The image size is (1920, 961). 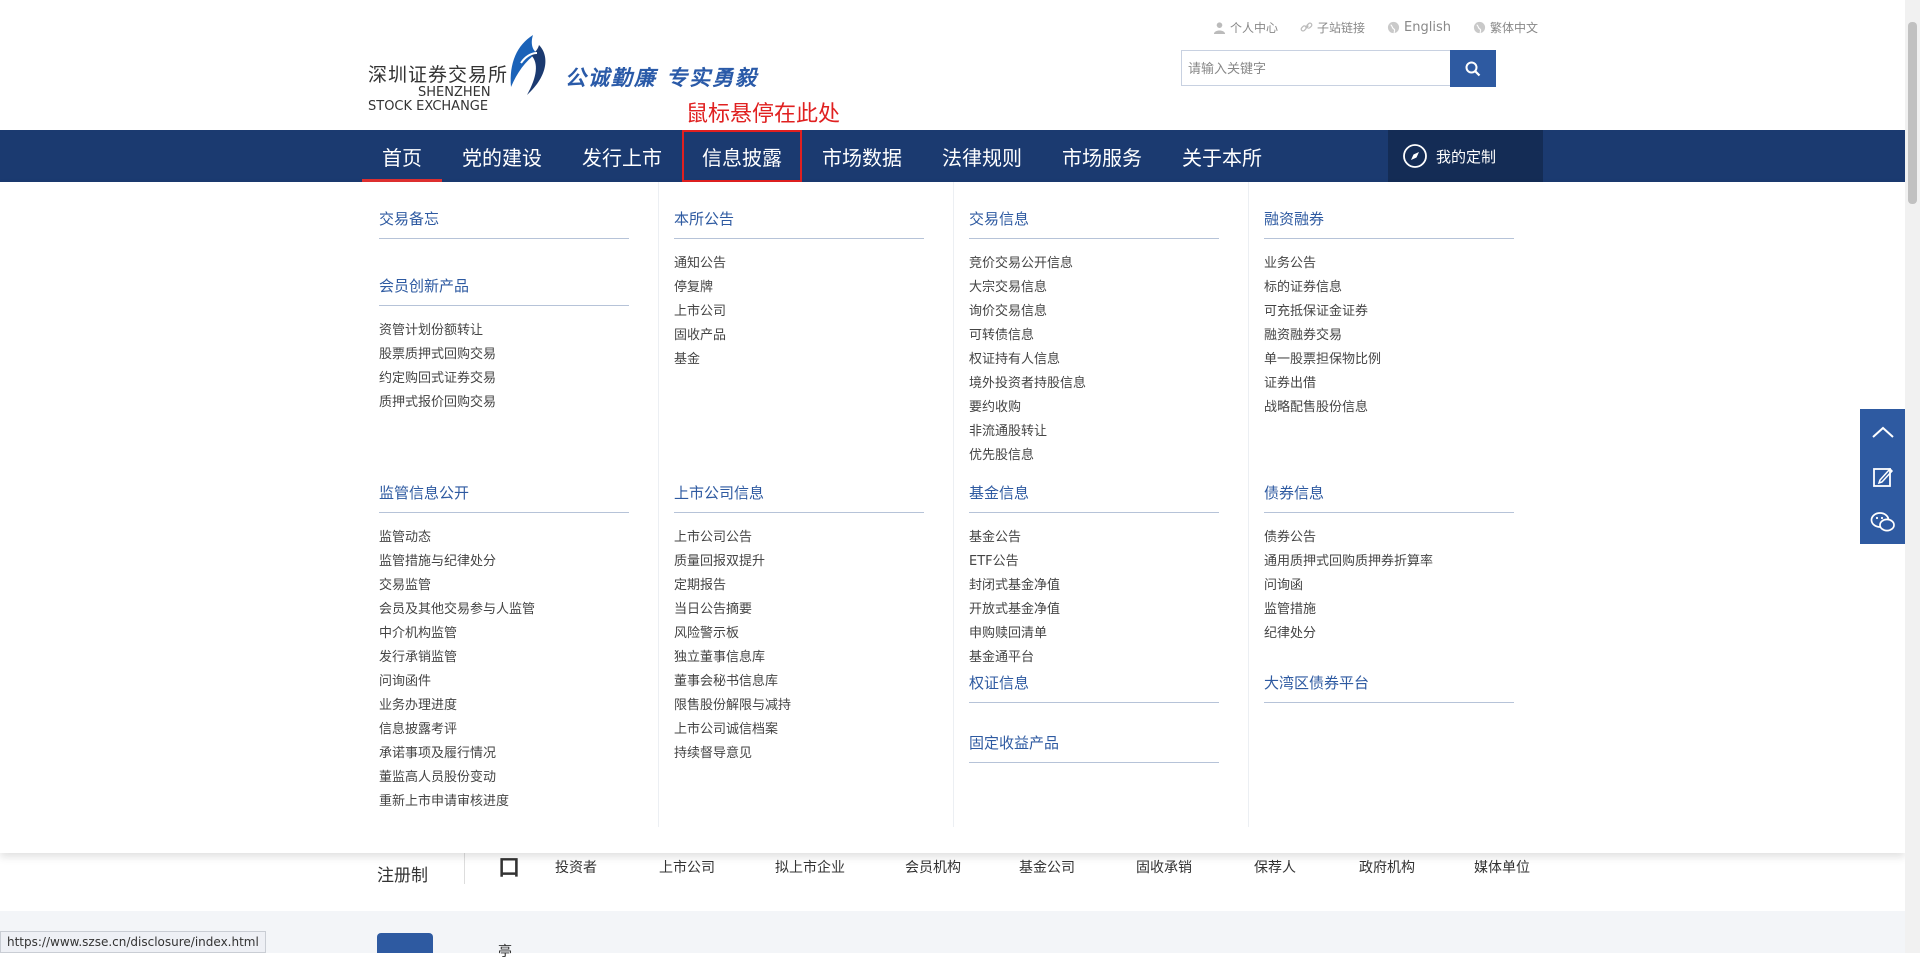 I want to click on menu-link: 独立董事信息库, so click(x=799, y=658).